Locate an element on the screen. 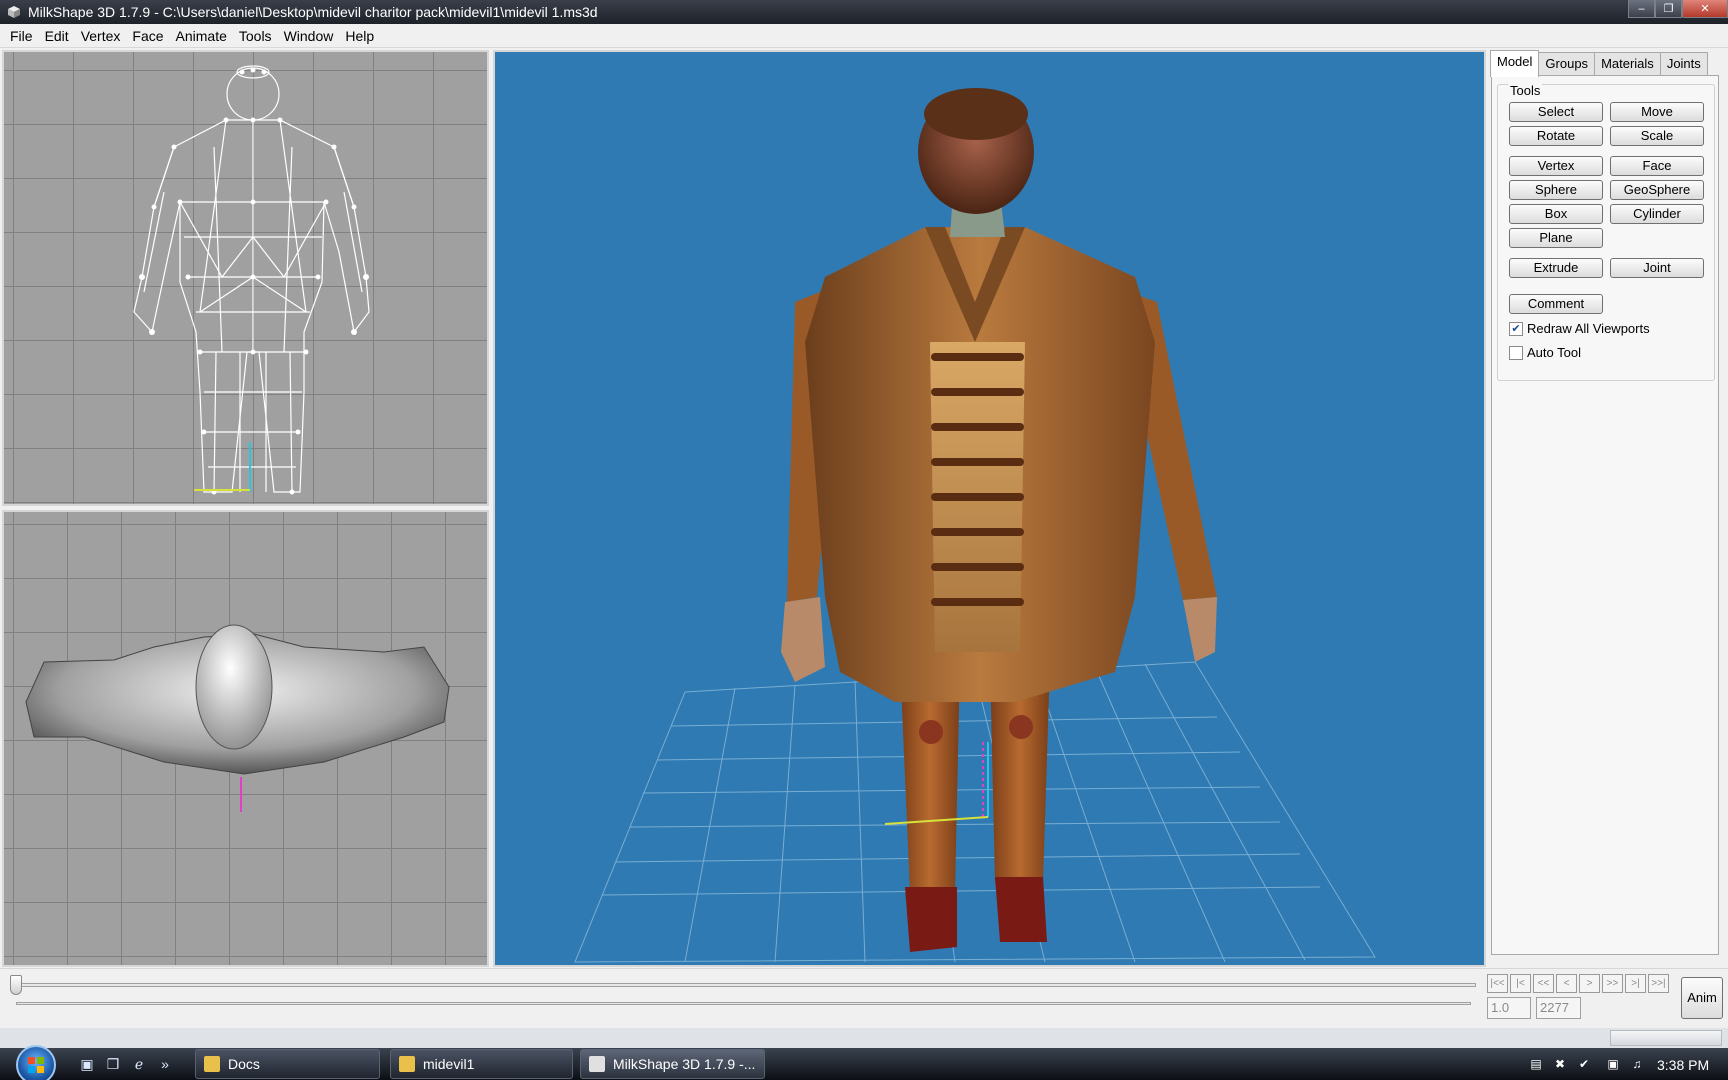  plane-button: Plane is located at coordinates (1556, 238).